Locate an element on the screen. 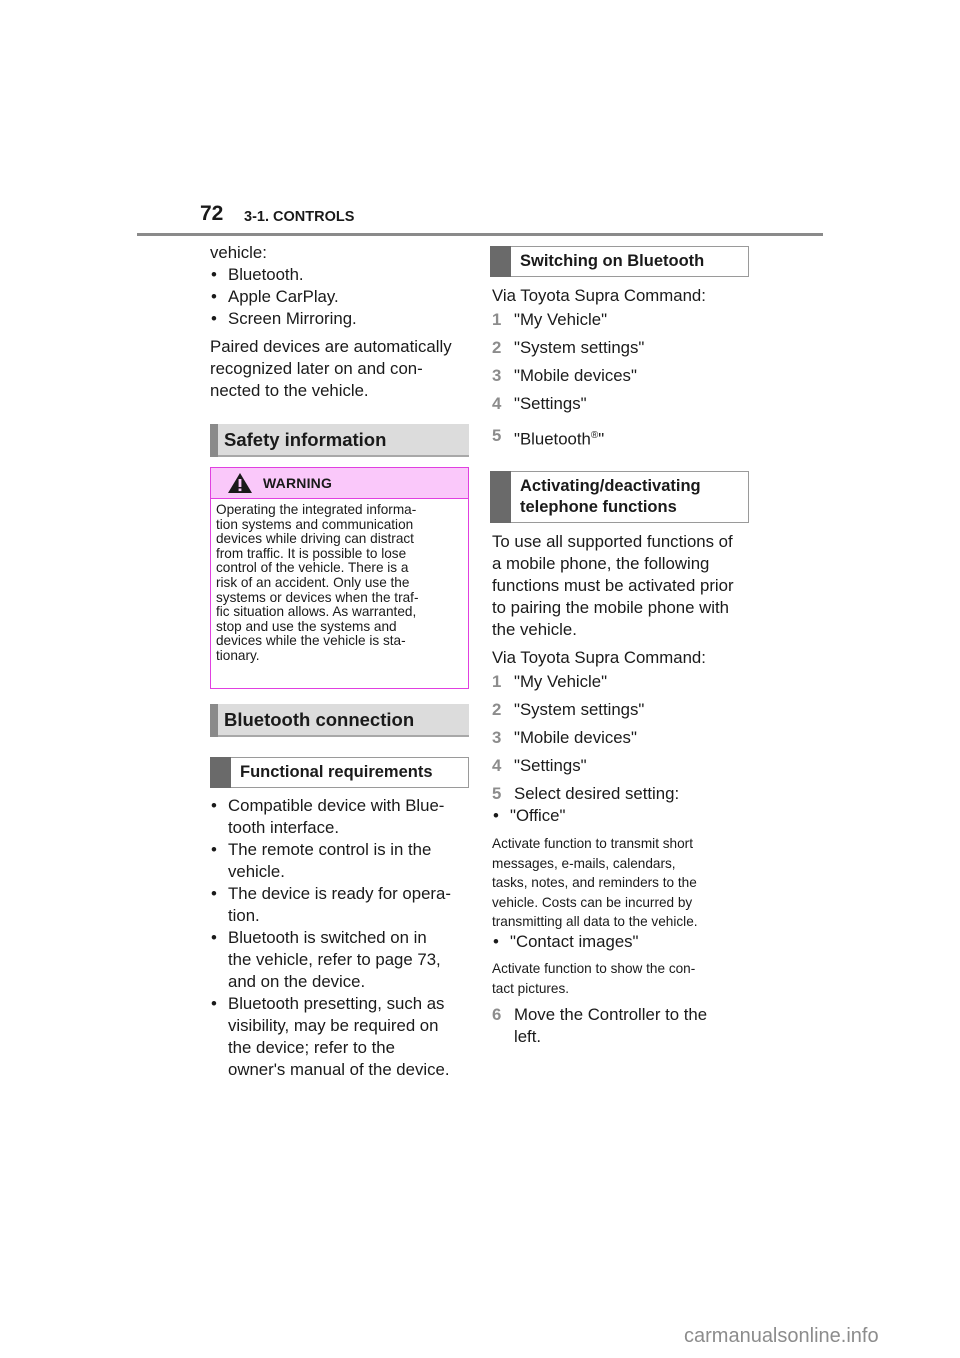  heading-safety-information: Safety information is located at coordinates (339, 440).